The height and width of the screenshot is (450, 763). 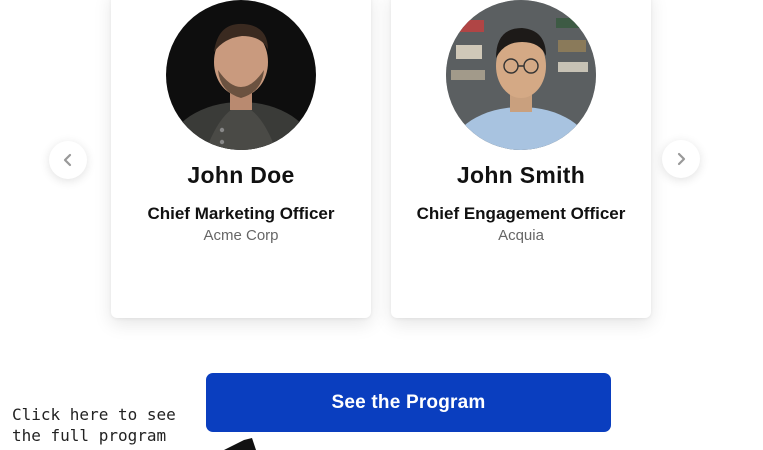 I want to click on program-hint-text: Click here to see the full program, so click(x=94, y=425).